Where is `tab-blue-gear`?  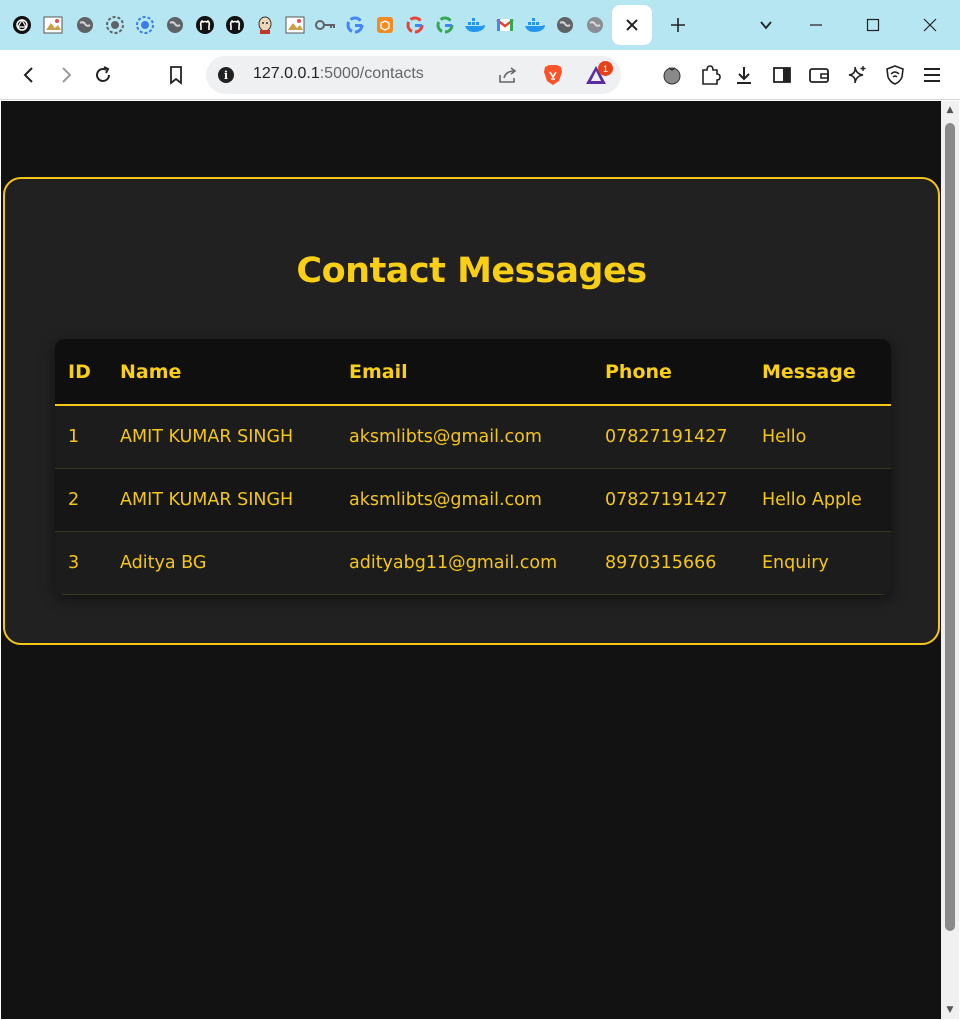
tab-blue-gear is located at coordinates (145, 25).